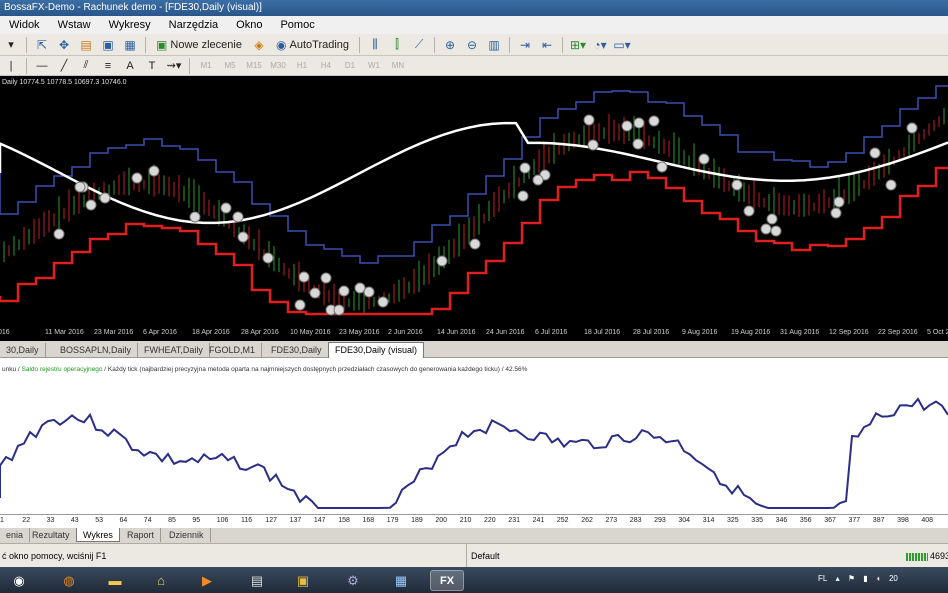  I want to click on indicators-icon: ⊞▾, so click(578, 45).